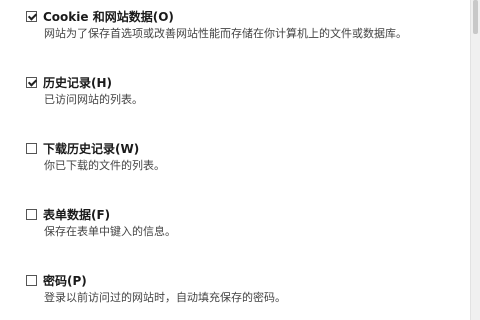  What do you see at coordinates (93, 99) in the screenshot?
I see `history-description: 已访问网站的列表。` at bounding box center [93, 99].